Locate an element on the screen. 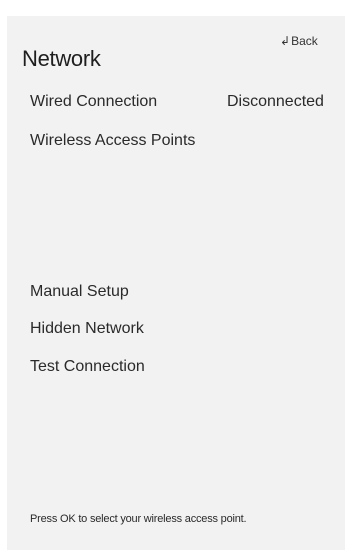 Image resolution: width=350 pixels, height=552 pixels. menu-item-hidden-network: Hidden Network is located at coordinates (87, 329).